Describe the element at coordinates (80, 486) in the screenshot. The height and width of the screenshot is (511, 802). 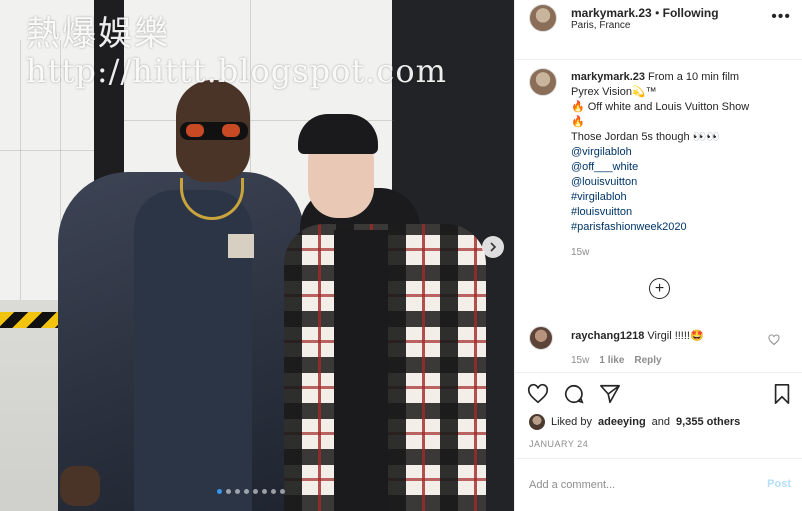
I see `person-left-hand` at that location.